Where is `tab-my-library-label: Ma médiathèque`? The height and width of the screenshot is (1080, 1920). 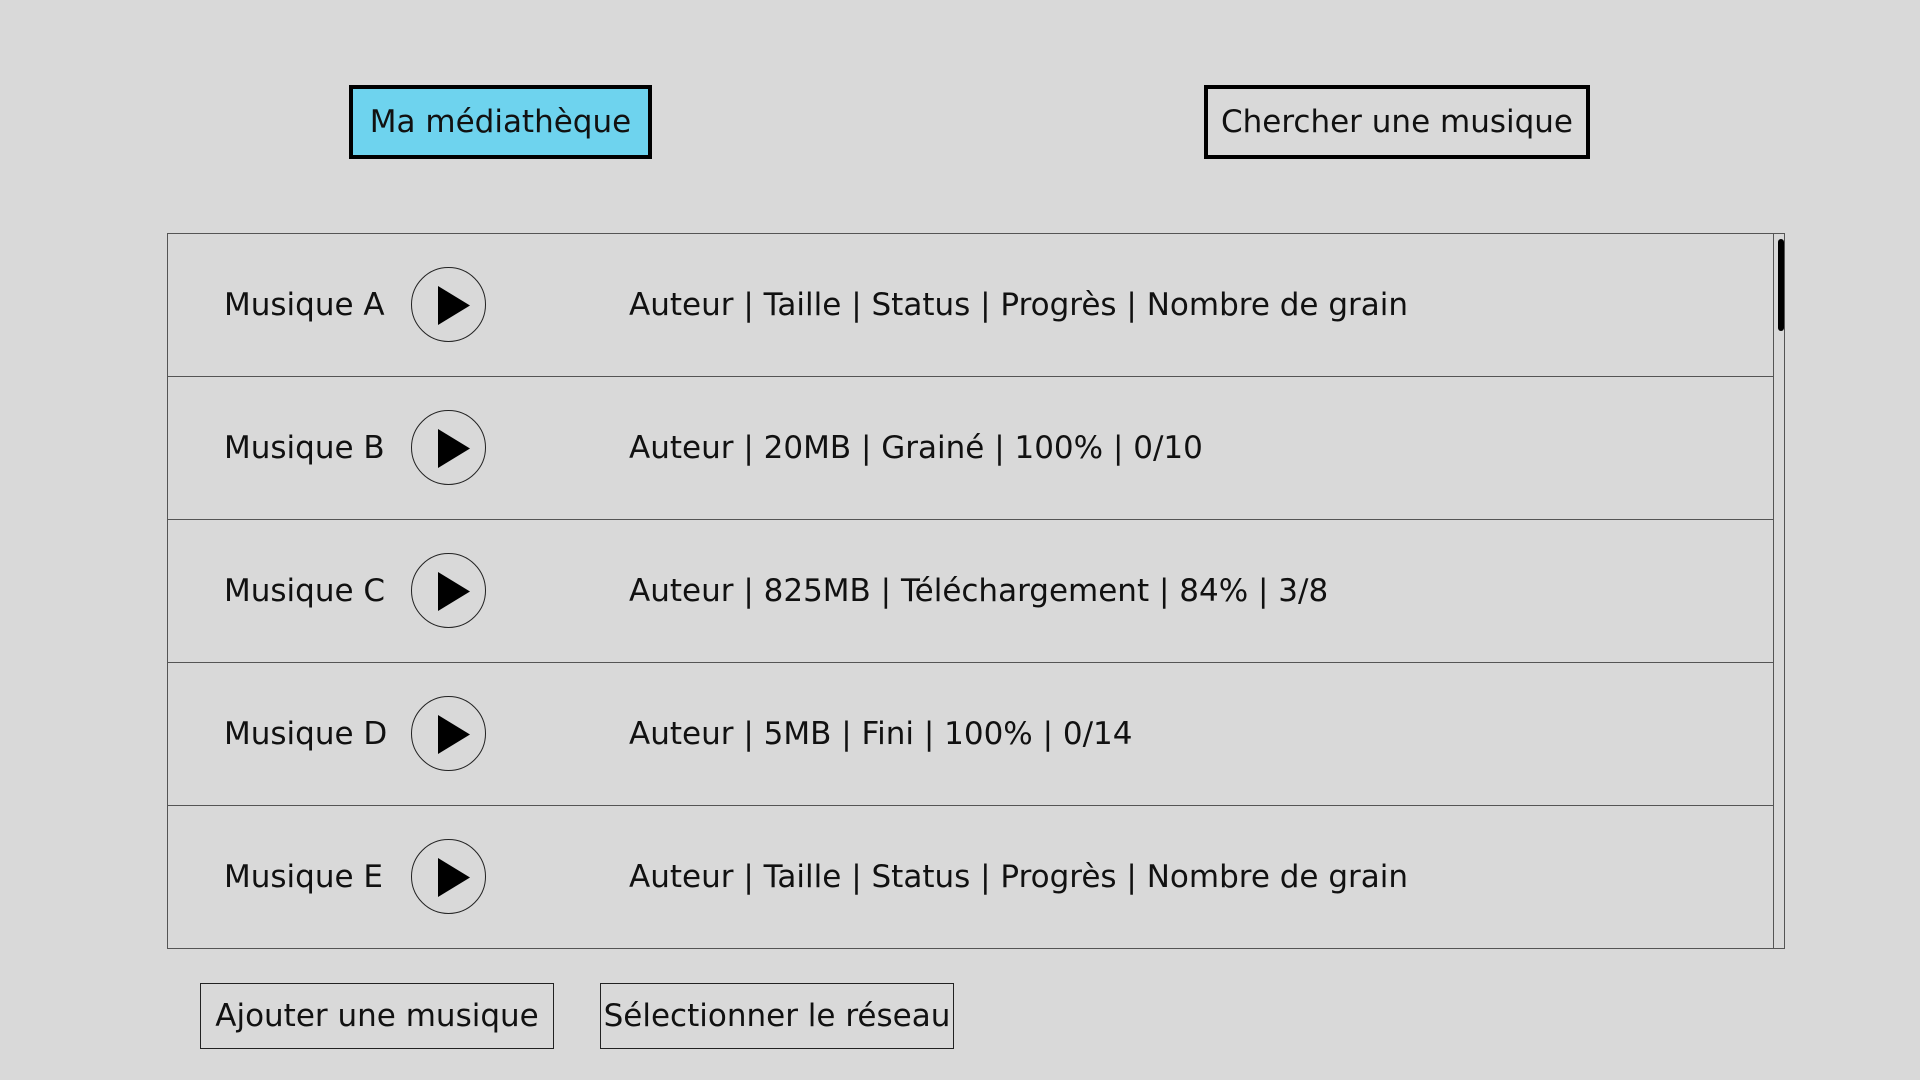 tab-my-library-label: Ma médiathèque is located at coordinates (500, 122).